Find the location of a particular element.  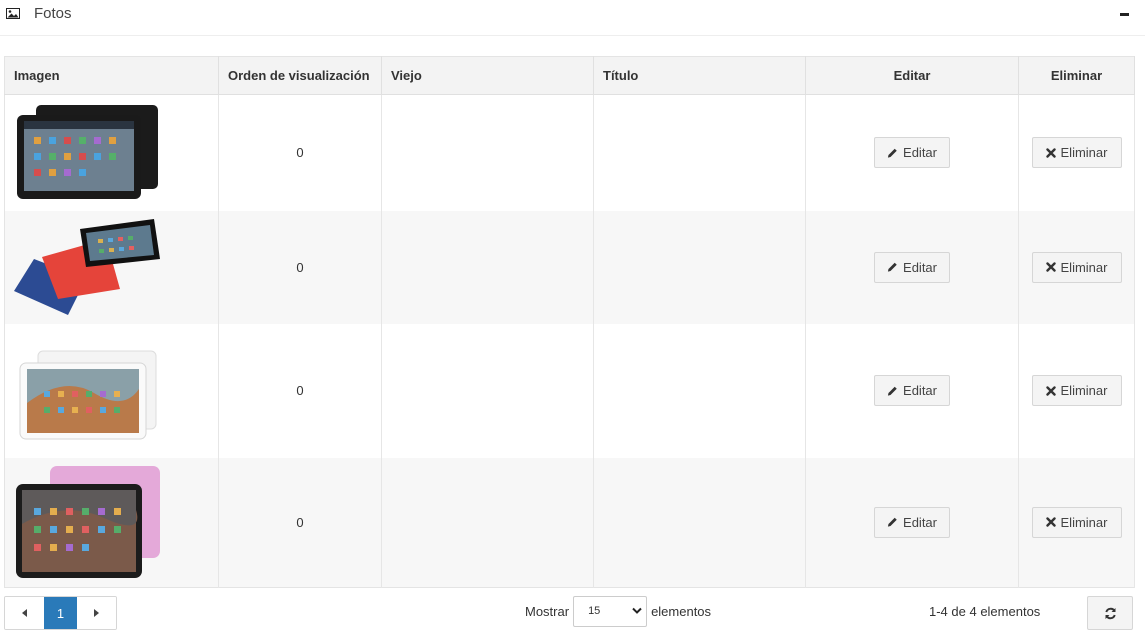

column-header-delete: Eliminar is located at coordinates (1076, 75).